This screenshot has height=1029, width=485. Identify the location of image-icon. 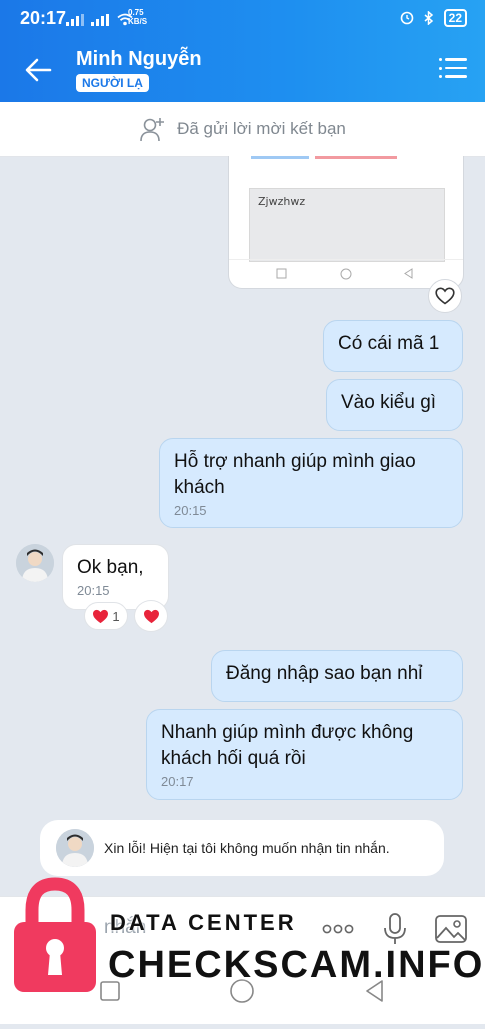
(451, 929).